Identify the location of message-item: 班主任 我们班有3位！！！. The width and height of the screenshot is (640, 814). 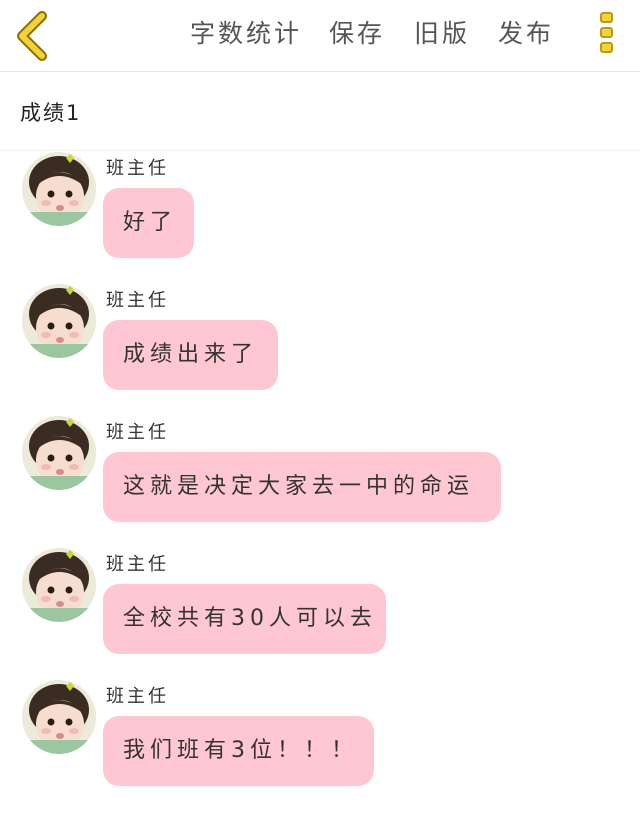
(320, 740).